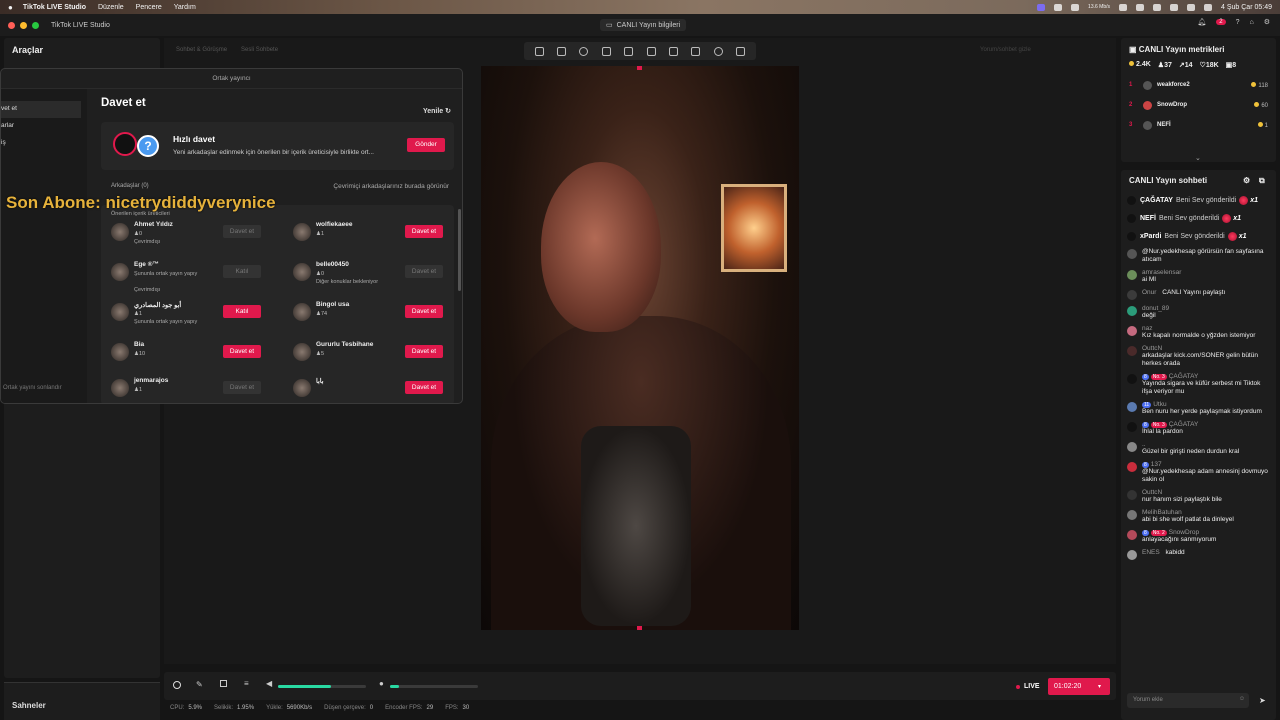  What do you see at coordinates (1198, 448) in the screenshot?
I see `chat-message: .. Güzel bir girişti neden durdun kral` at bounding box center [1198, 448].